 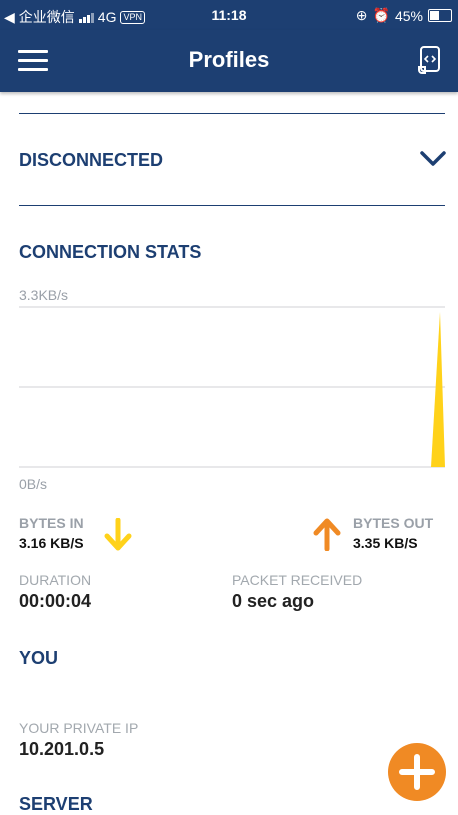 What do you see at coordinates (44, 295) in the screenshot?
I see `chart-max-label: 3.3KB/s` at bounding box center [44, 295].